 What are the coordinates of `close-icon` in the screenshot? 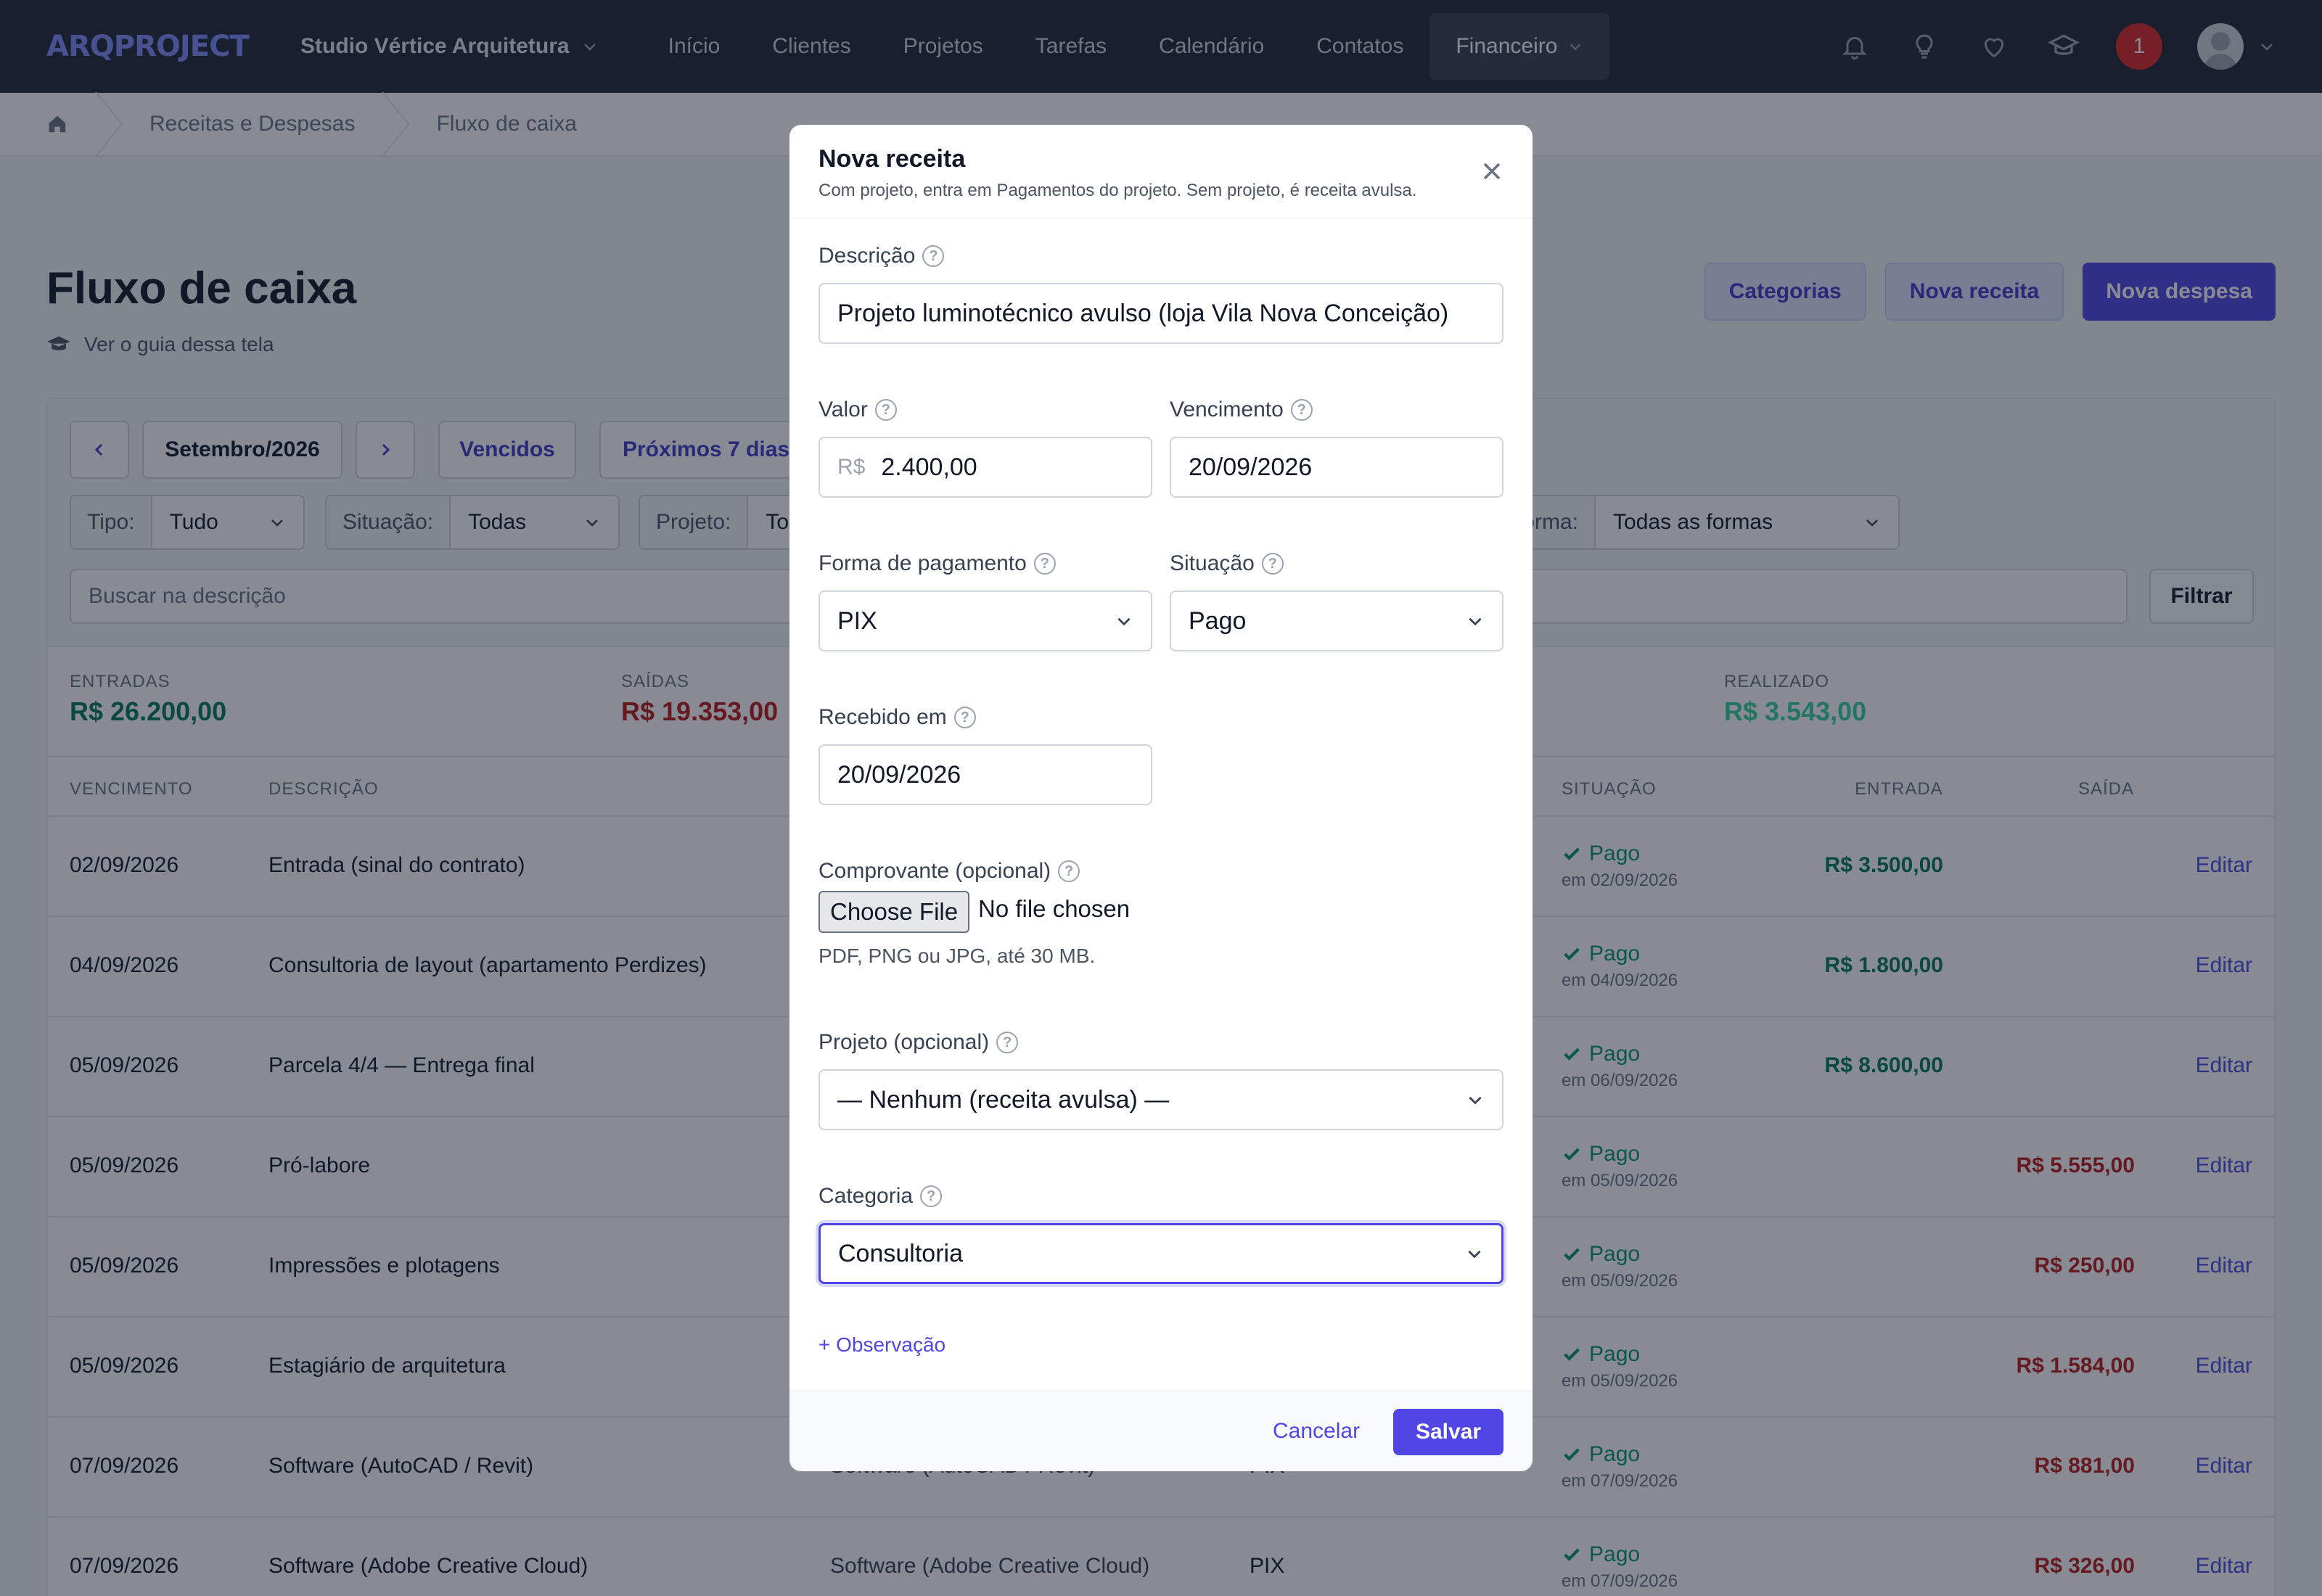 It's located at (1491, 171).